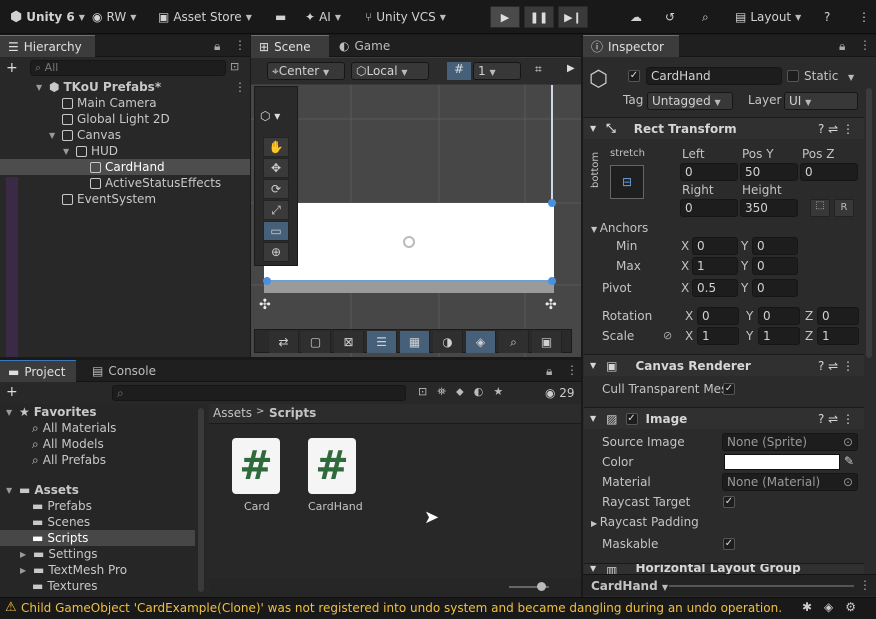  I want to click on folder-item: ▬ Textures, so click(65, 586).